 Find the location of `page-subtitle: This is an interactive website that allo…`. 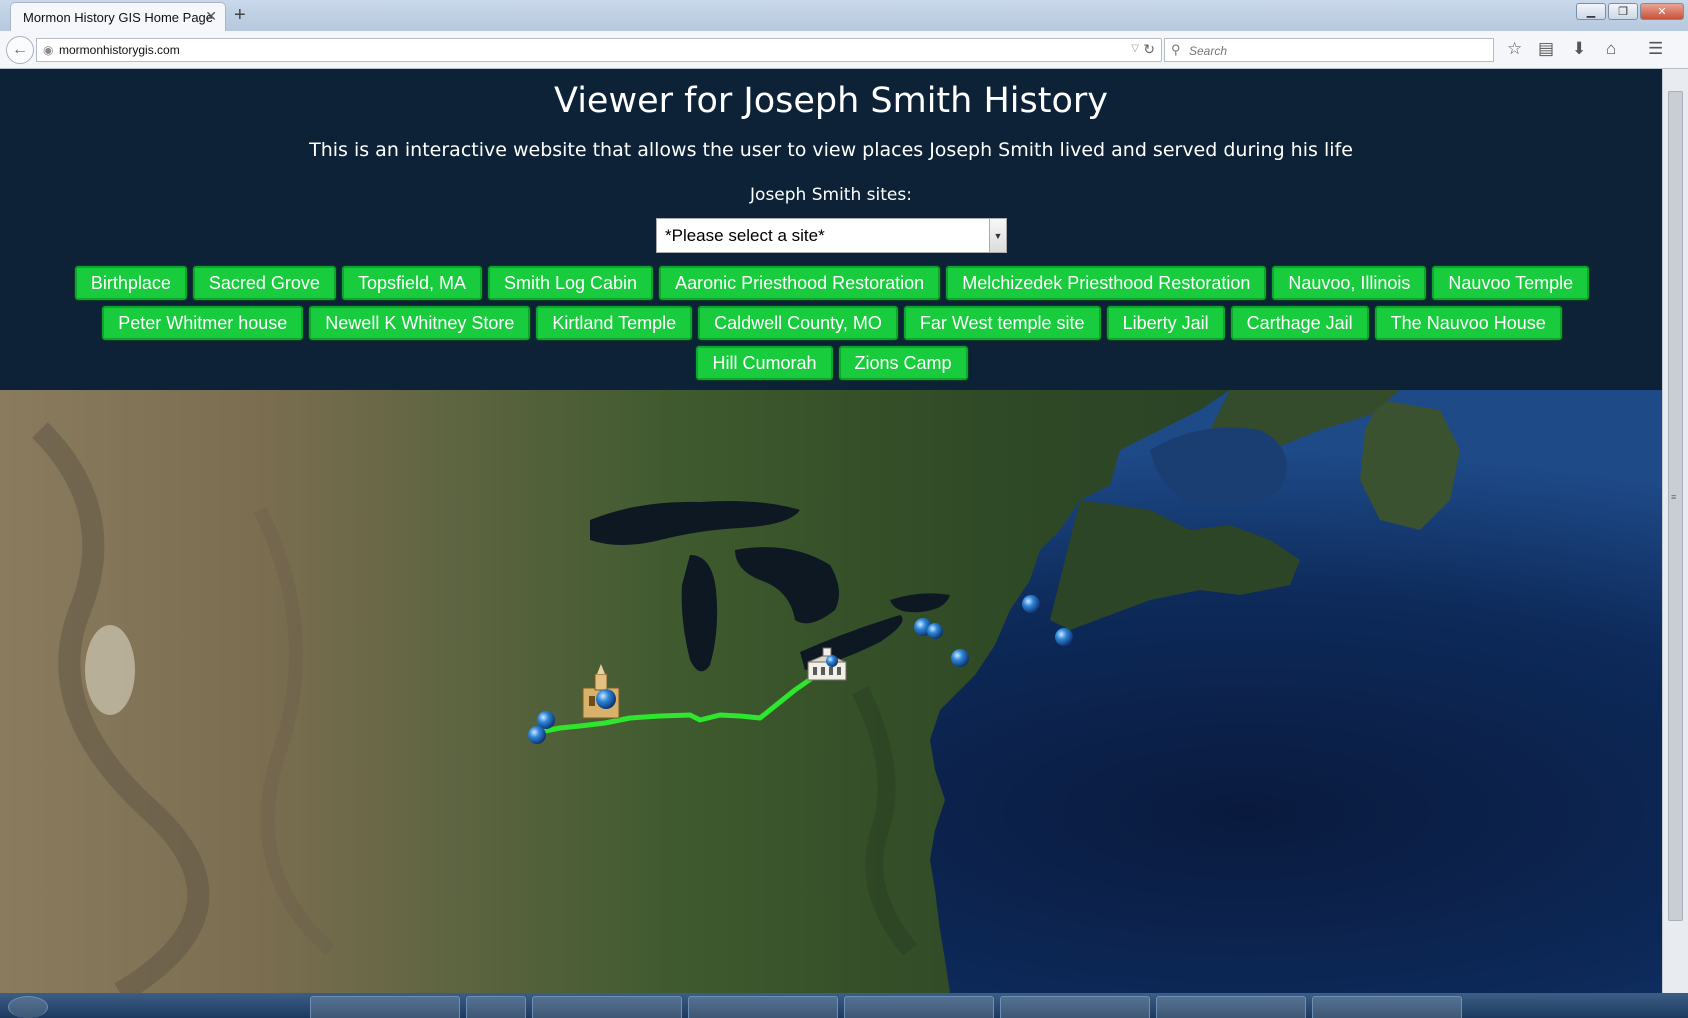

page-subtitle: This is an interactive website that allo… is located at coordinates (831, 150).